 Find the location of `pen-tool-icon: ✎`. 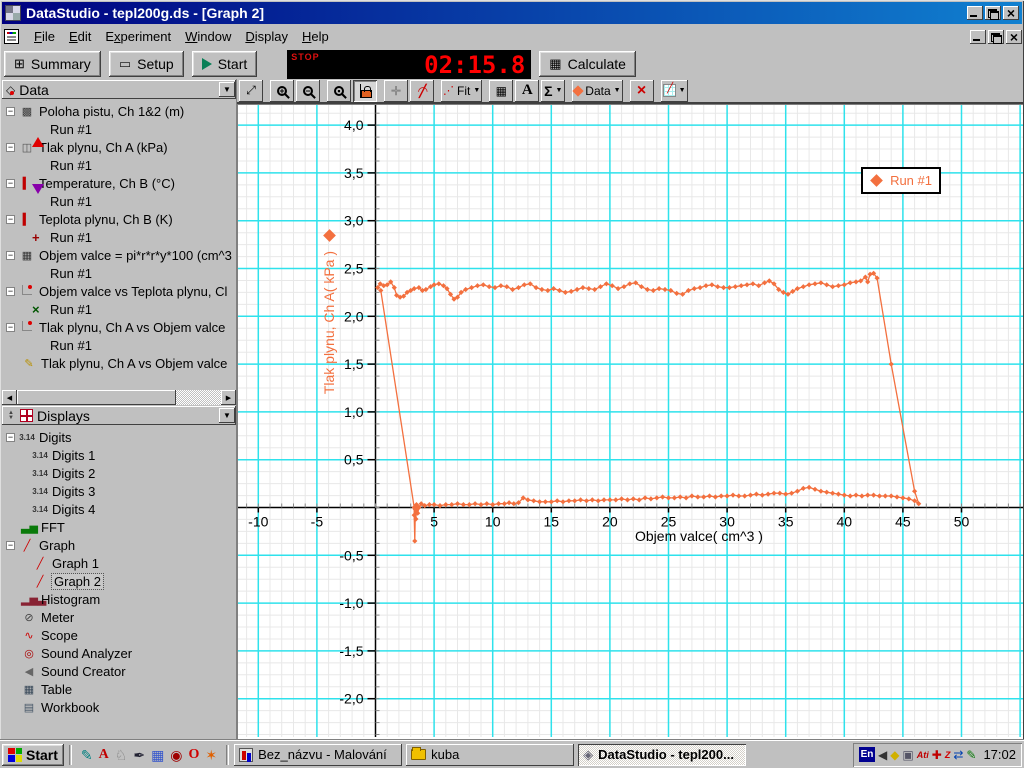

pen-tool-icon: ✎ is located at coordinates (971, 755).